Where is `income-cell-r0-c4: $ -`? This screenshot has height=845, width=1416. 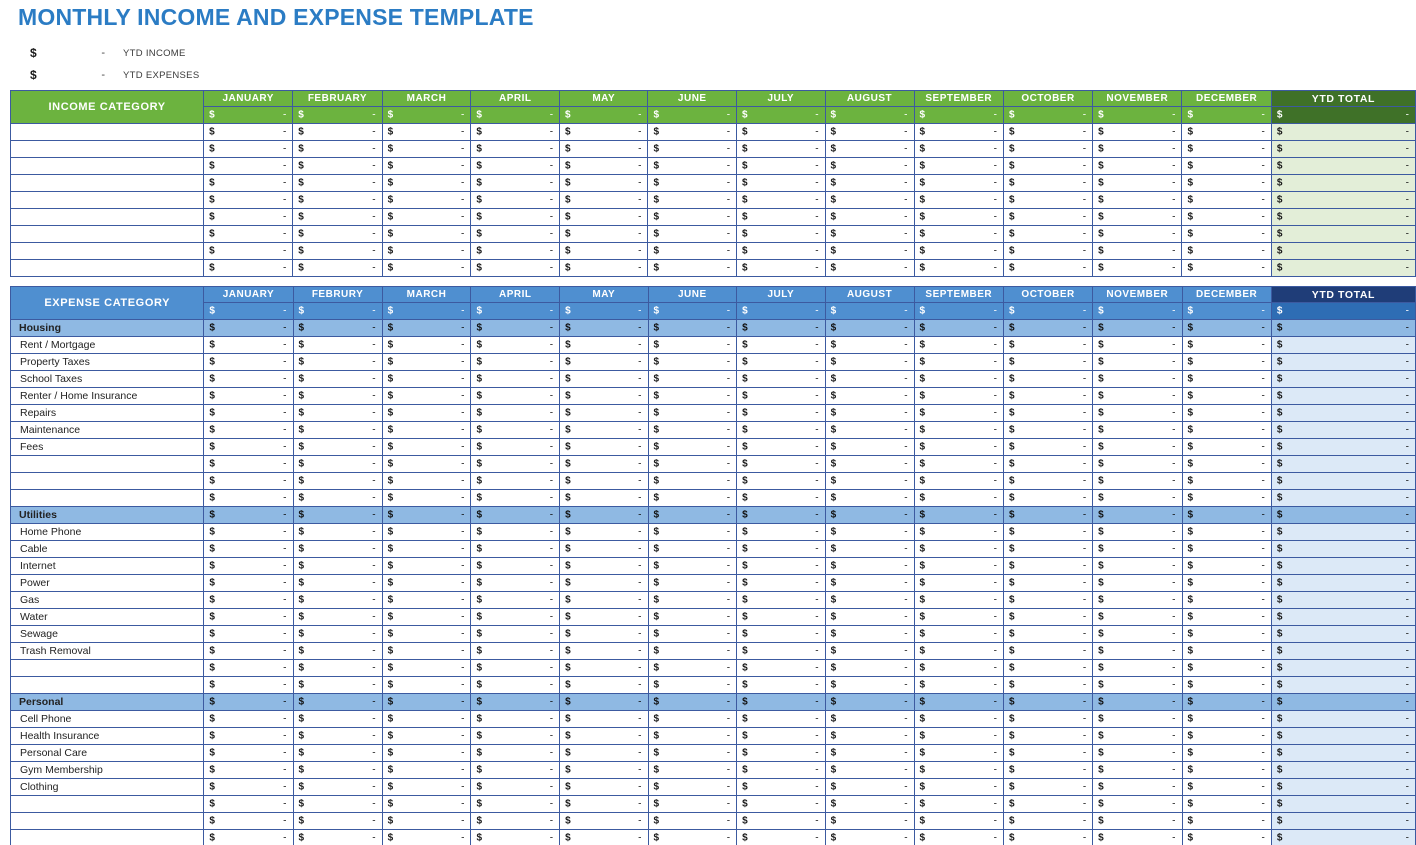 income-cell-r0-c4: $ - is located at coordinates (604, 132).